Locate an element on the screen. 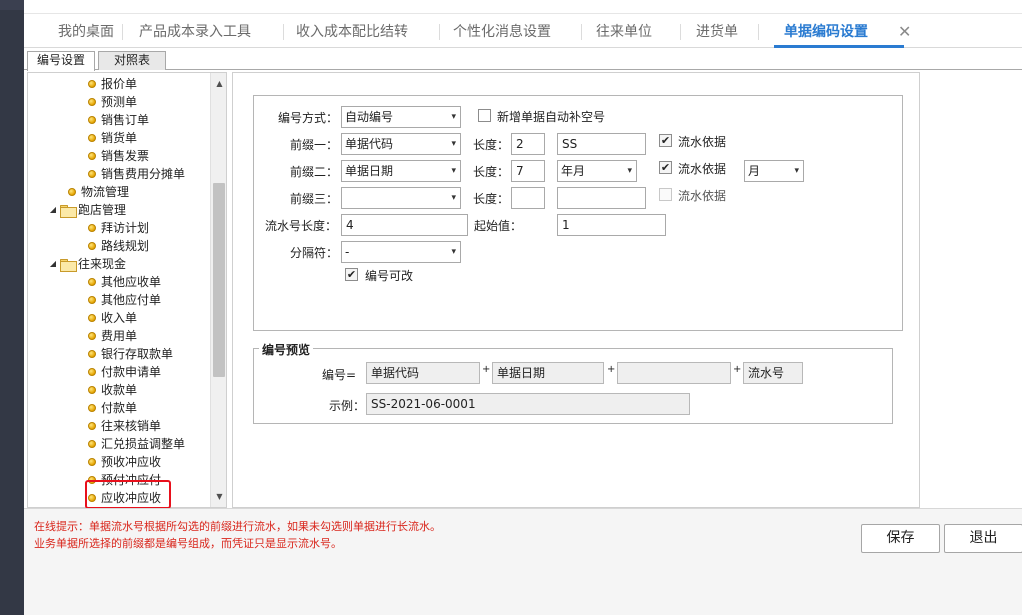 This screenshot has height=615, width=1022. flow1-checkbox: ✔ is located at coordinates (665, 140).